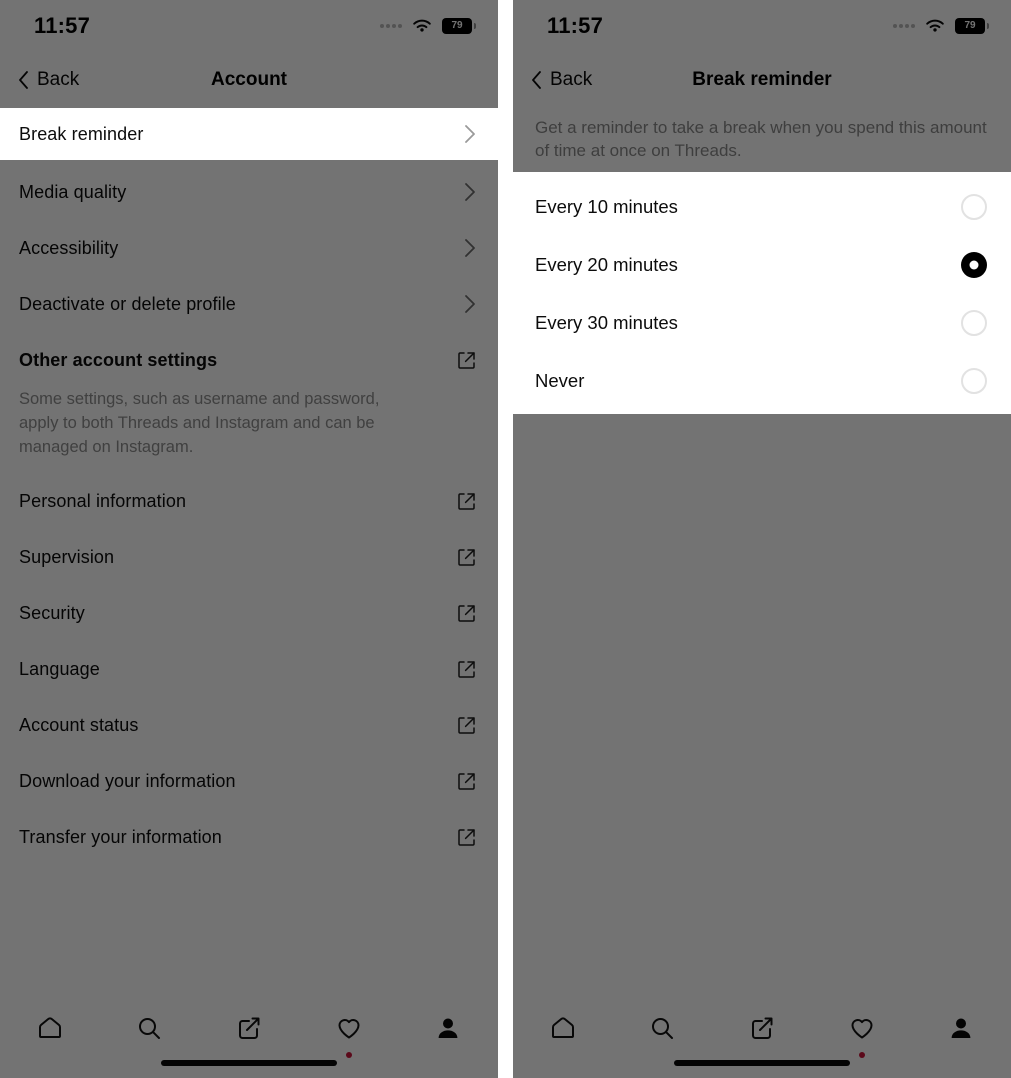 Image resolution: width=1011 pixels, height=1078 pixels. What do you see at coordinates (606, 322) in the screenshot?
I see `option-label: Every 30 minutes` at bounding box center [606, 322].